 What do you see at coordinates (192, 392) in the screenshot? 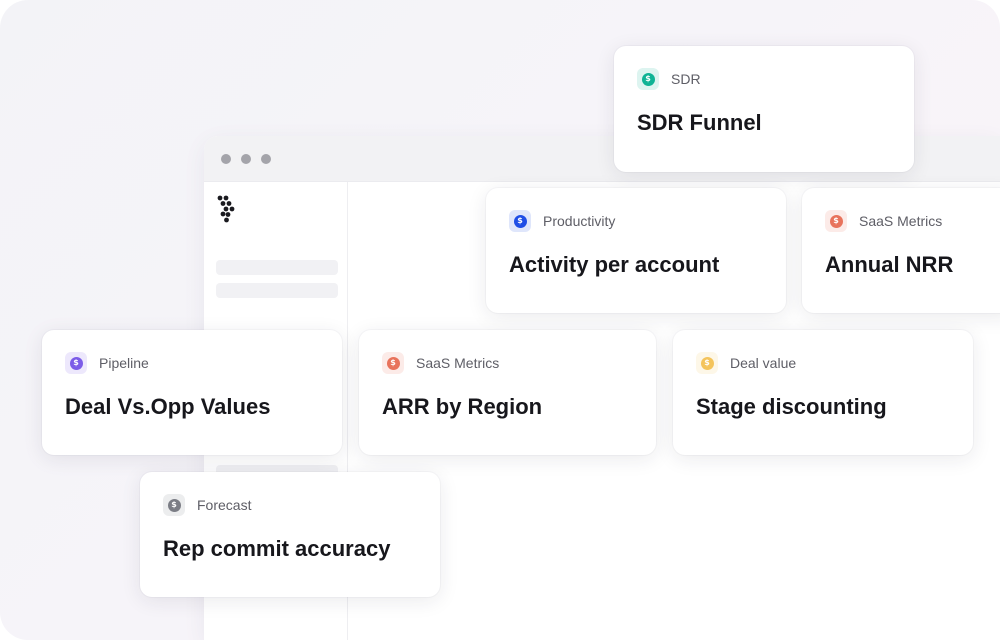
I see `report-card-deal-vs-opp-values: $ Pipeline Deal Vs.Opp Values` at bounding box center [192, 392].